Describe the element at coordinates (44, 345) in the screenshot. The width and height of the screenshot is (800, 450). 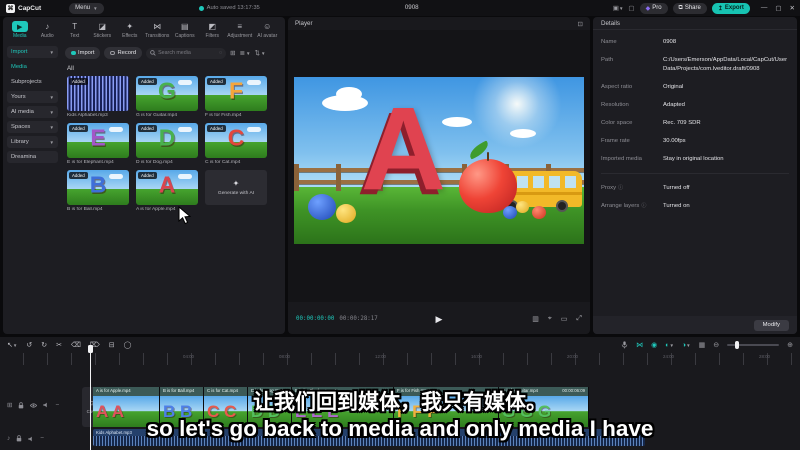
I see `redo-icon: ↻` at that location.